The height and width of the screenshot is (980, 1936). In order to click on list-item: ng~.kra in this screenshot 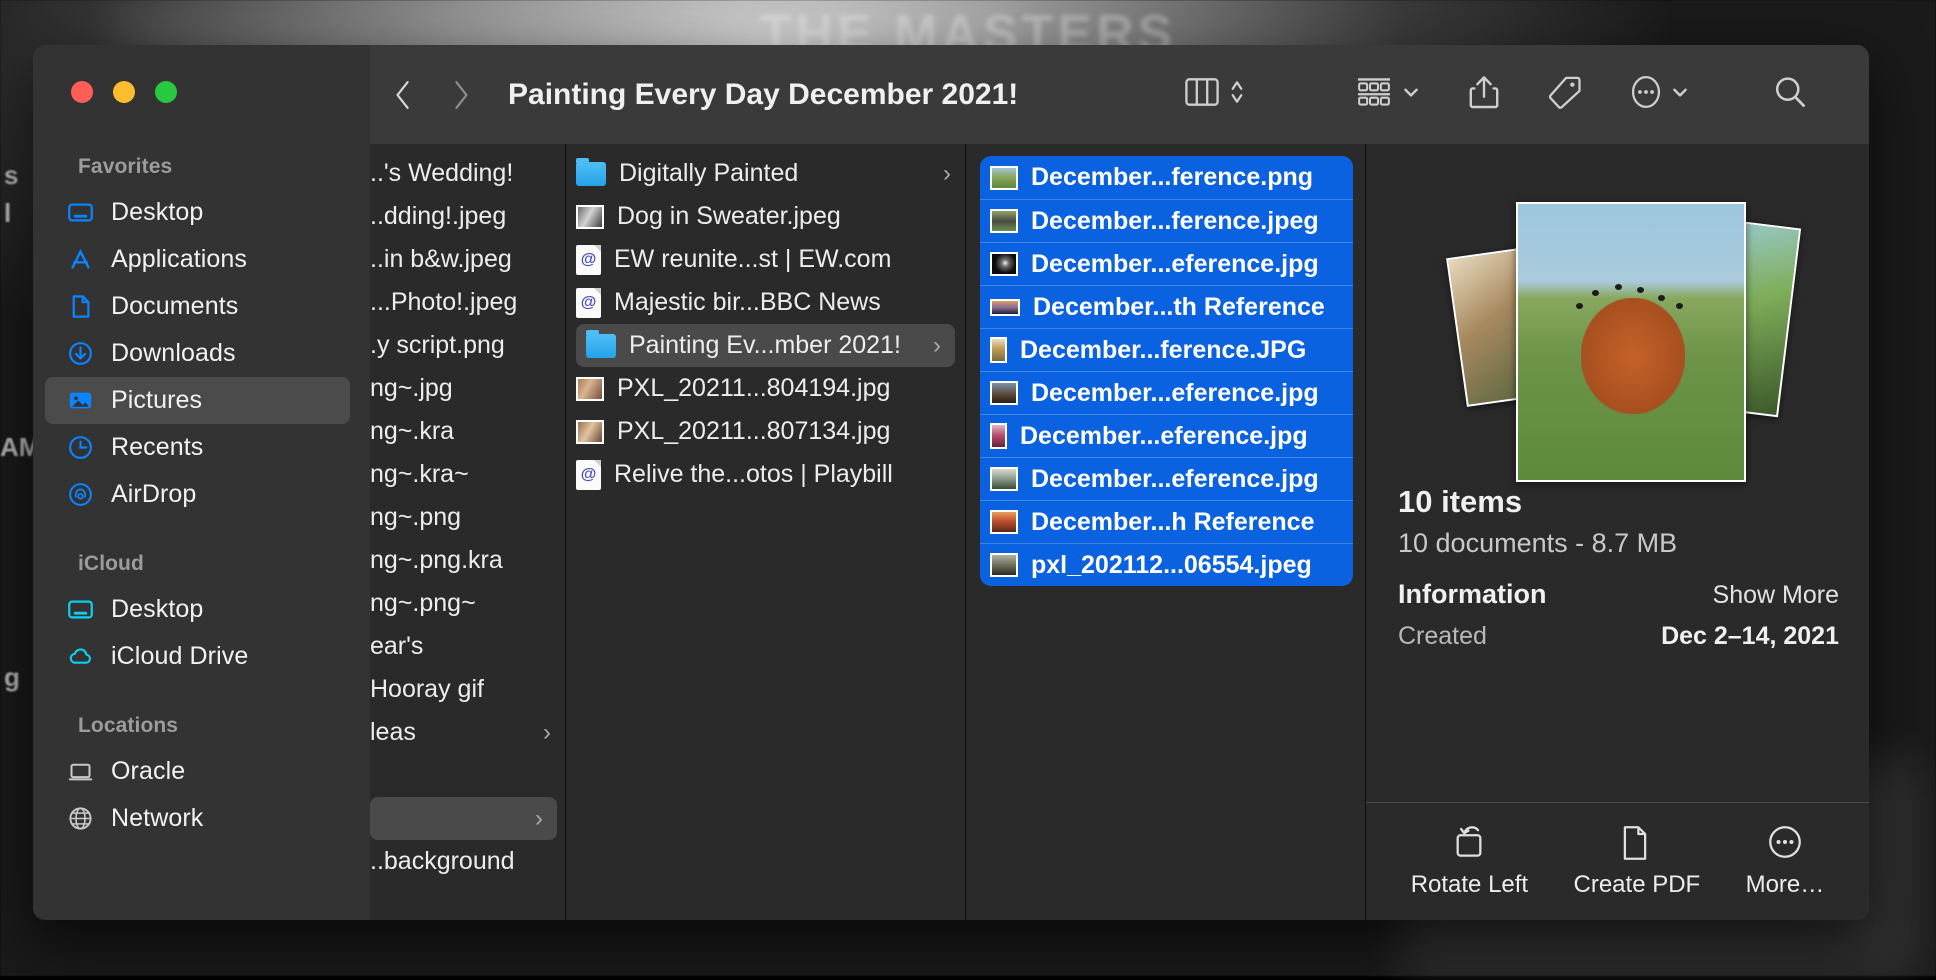, I will do `click(467, 431)`.